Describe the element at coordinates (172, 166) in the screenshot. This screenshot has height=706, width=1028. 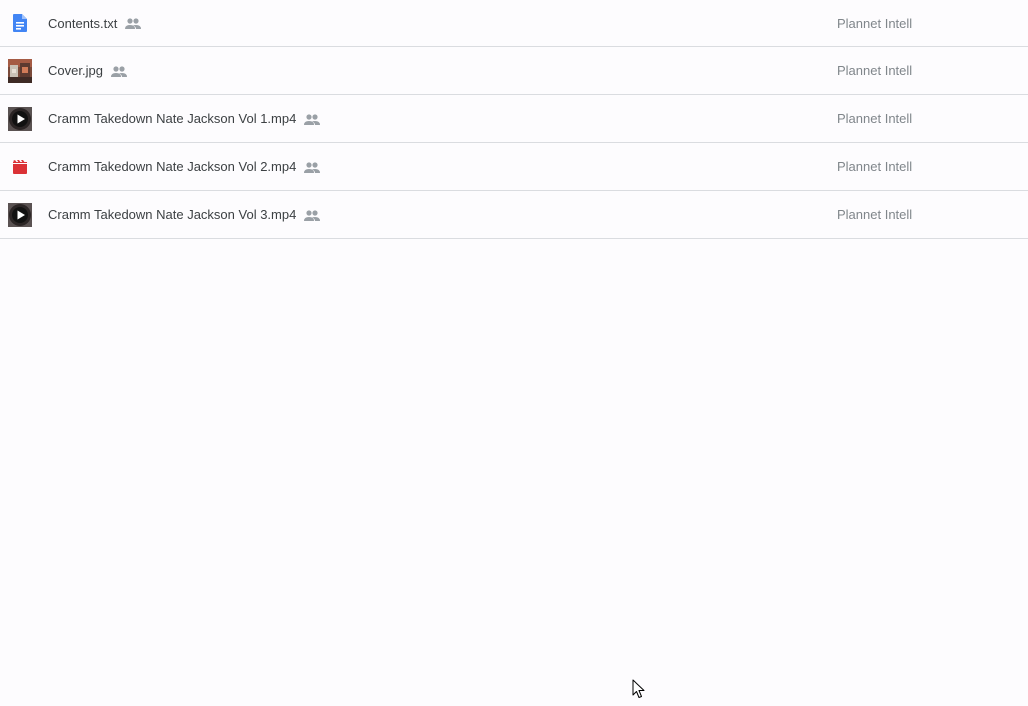
I see `file-name: Cramm Takedown Nate Jackson Vol 2.mp4` at that location.